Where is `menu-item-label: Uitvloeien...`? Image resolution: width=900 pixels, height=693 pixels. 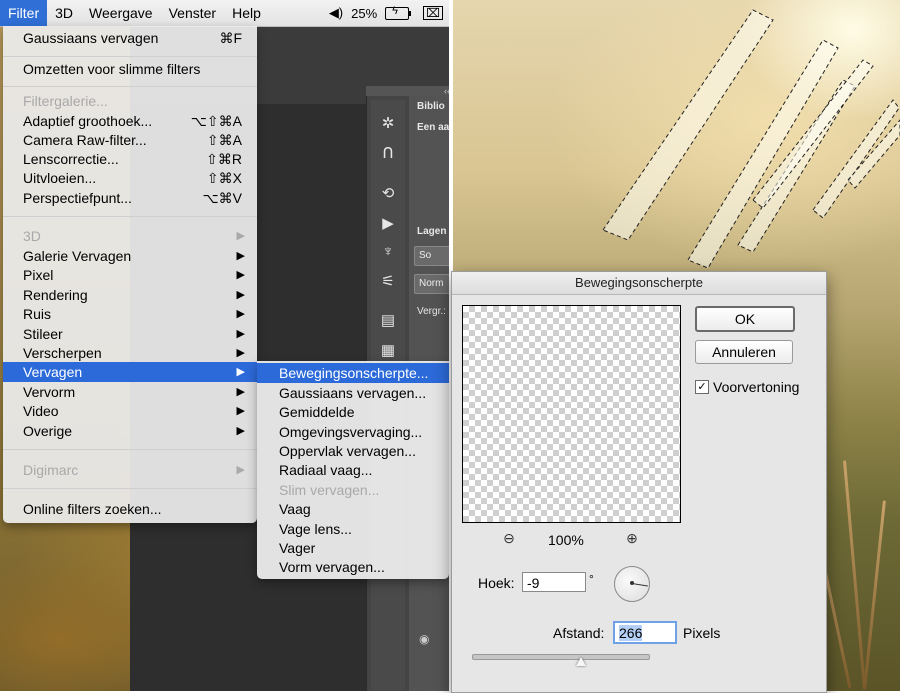
menu-item-label: Uitvloeien... is located at coordinates (60, 178).